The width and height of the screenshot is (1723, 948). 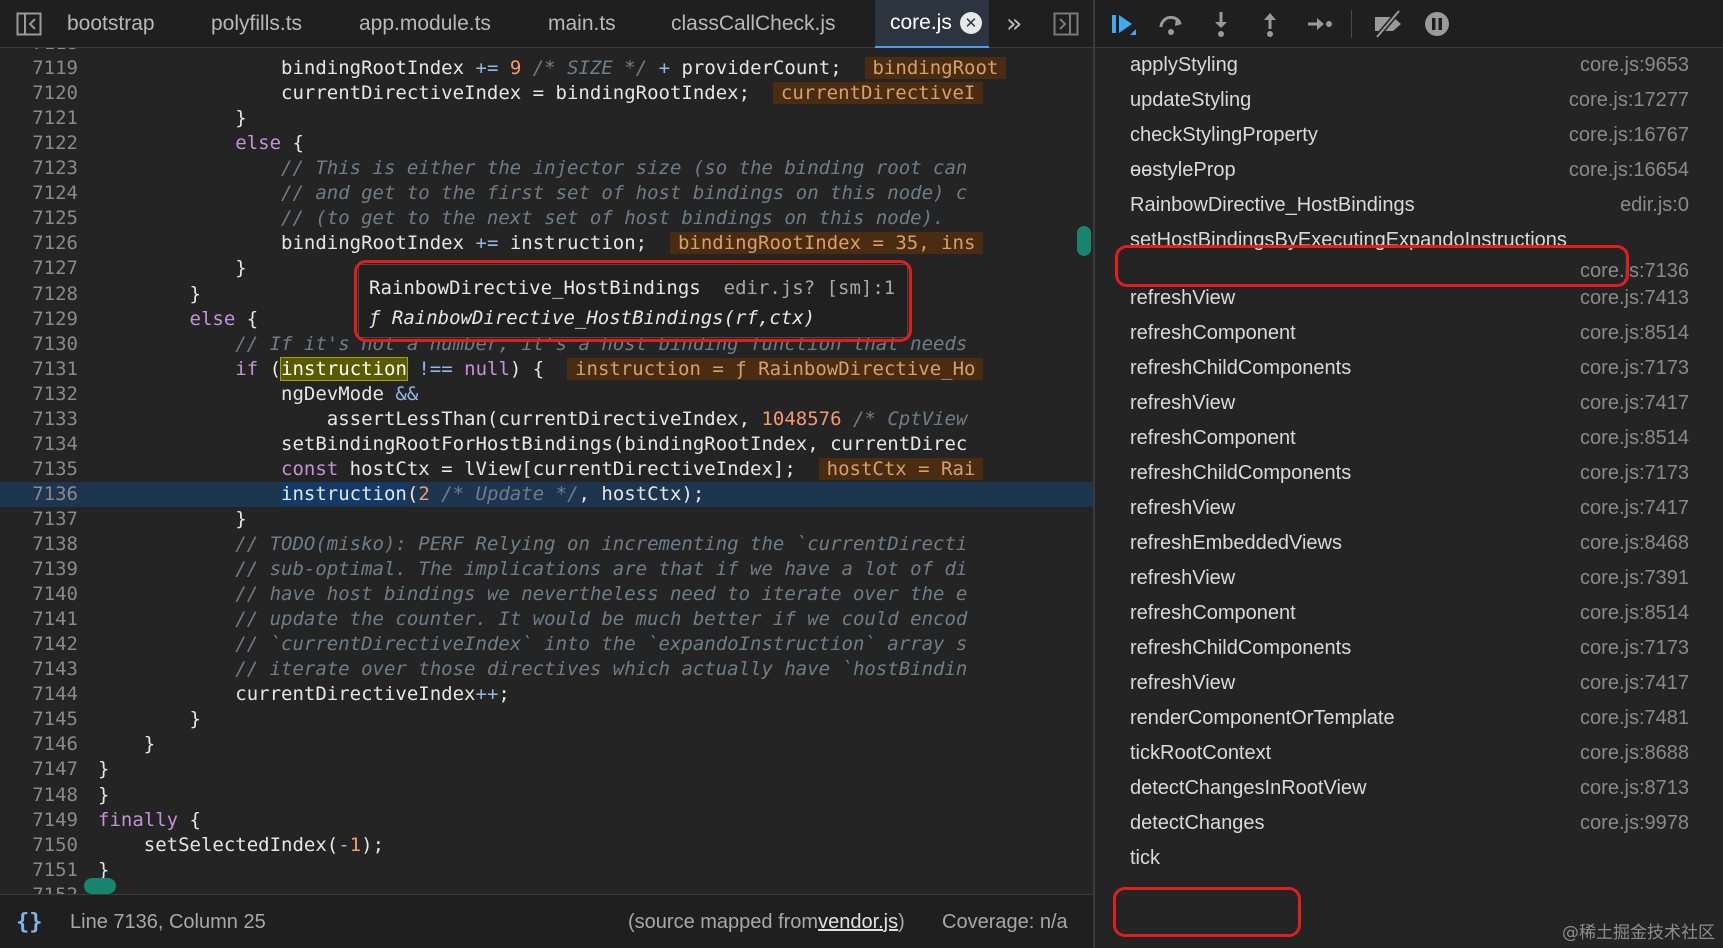 What do you see at coordinates (1634, 753) in the screenshot?
I see `call-frame-location: core.js:8688` at bounding box center [1634, 753].